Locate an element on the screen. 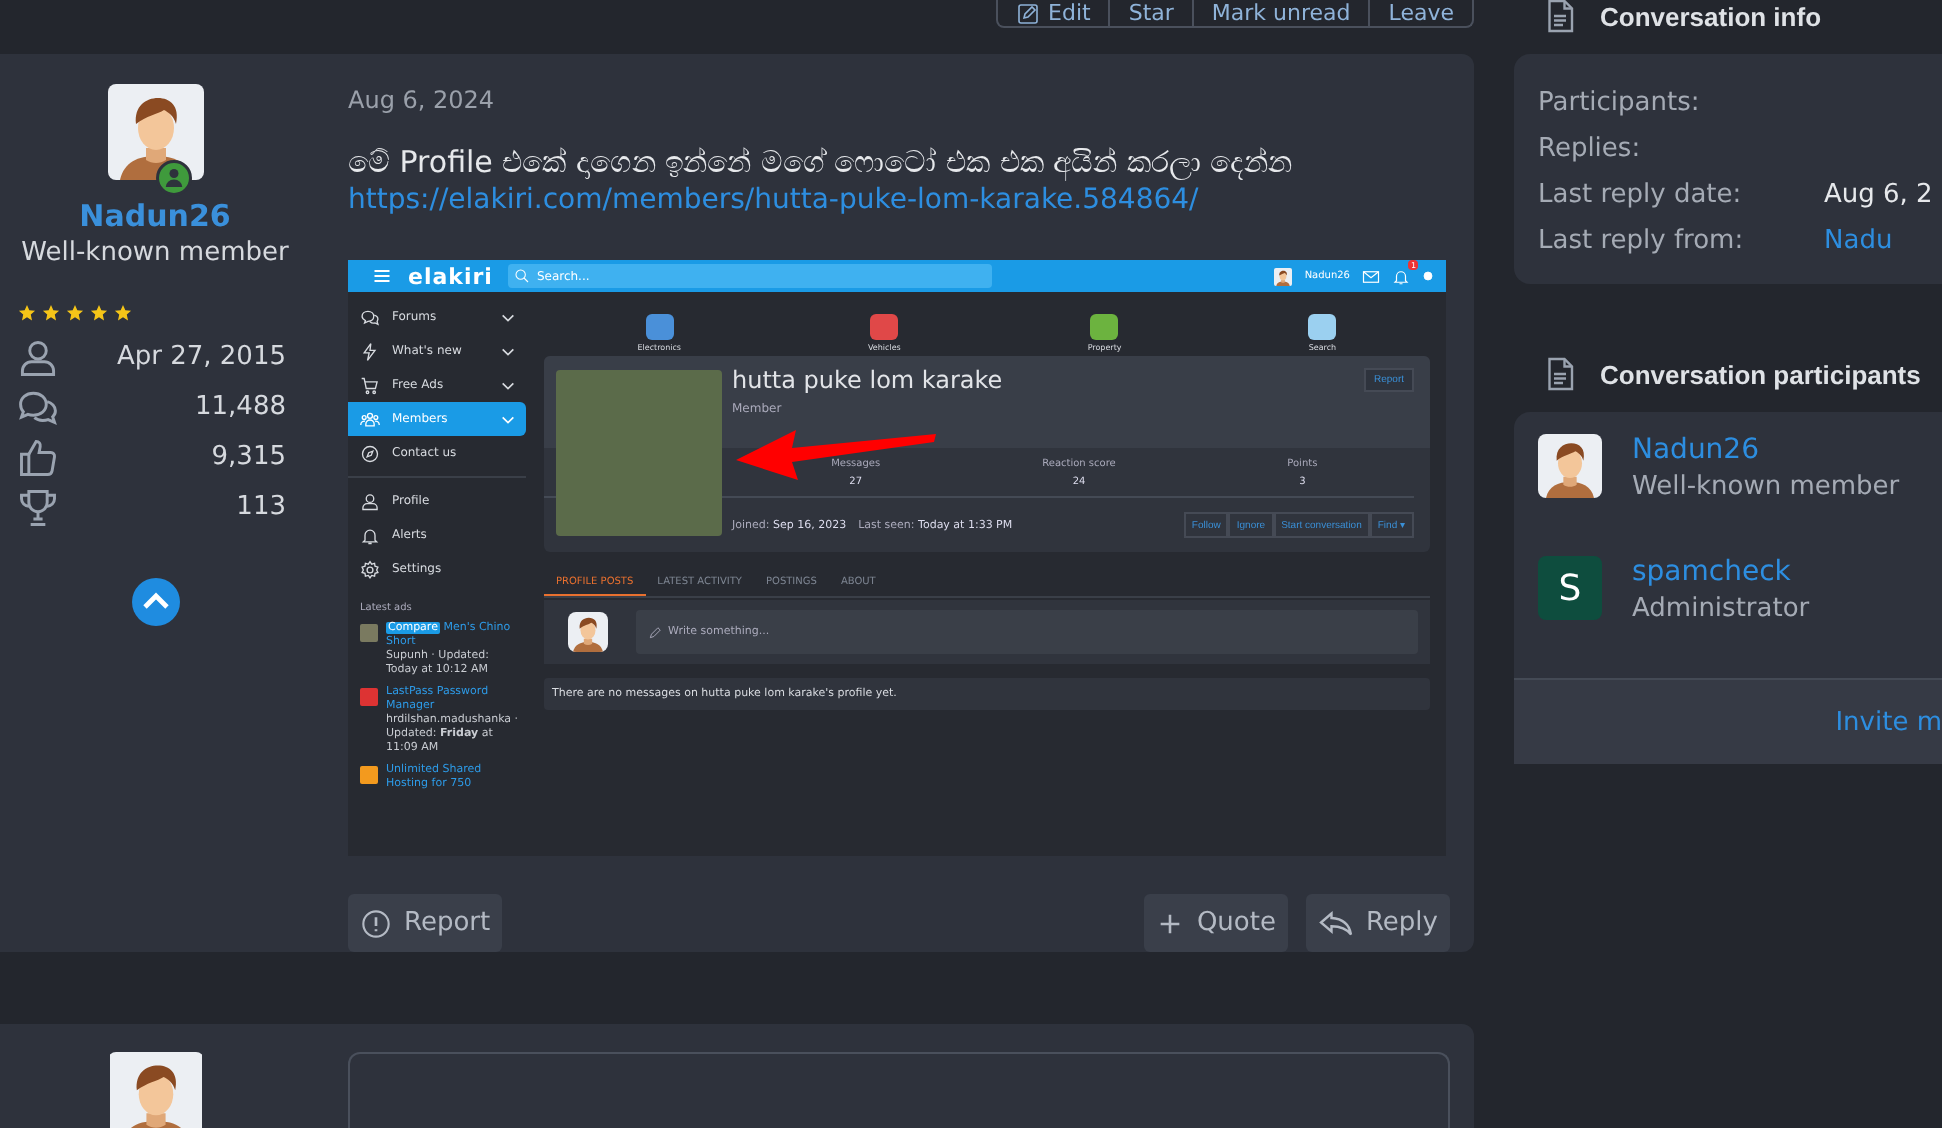 This screenshot has width=1942, height=1128. warning-circle-icon is located at coordinates (376, 923).